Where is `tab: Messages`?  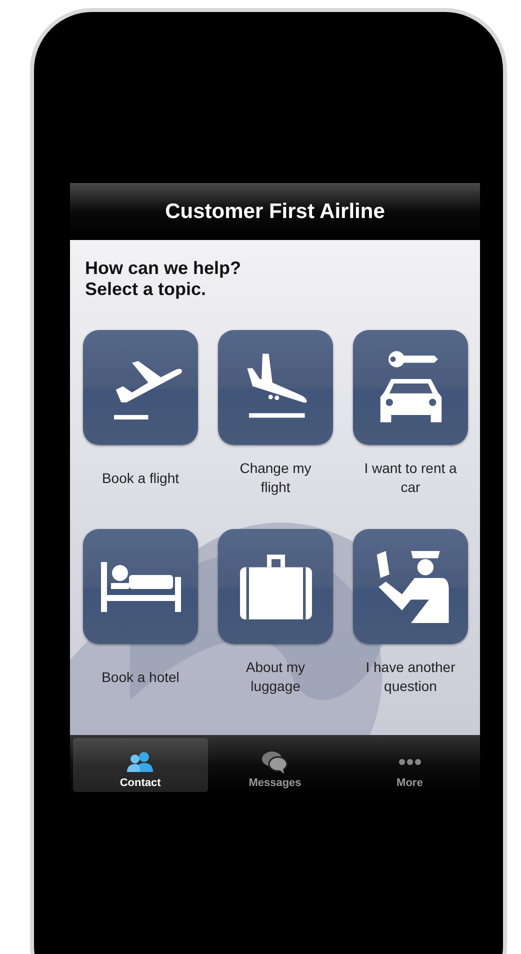
tab: Messages is located at coordinates (275, 765).